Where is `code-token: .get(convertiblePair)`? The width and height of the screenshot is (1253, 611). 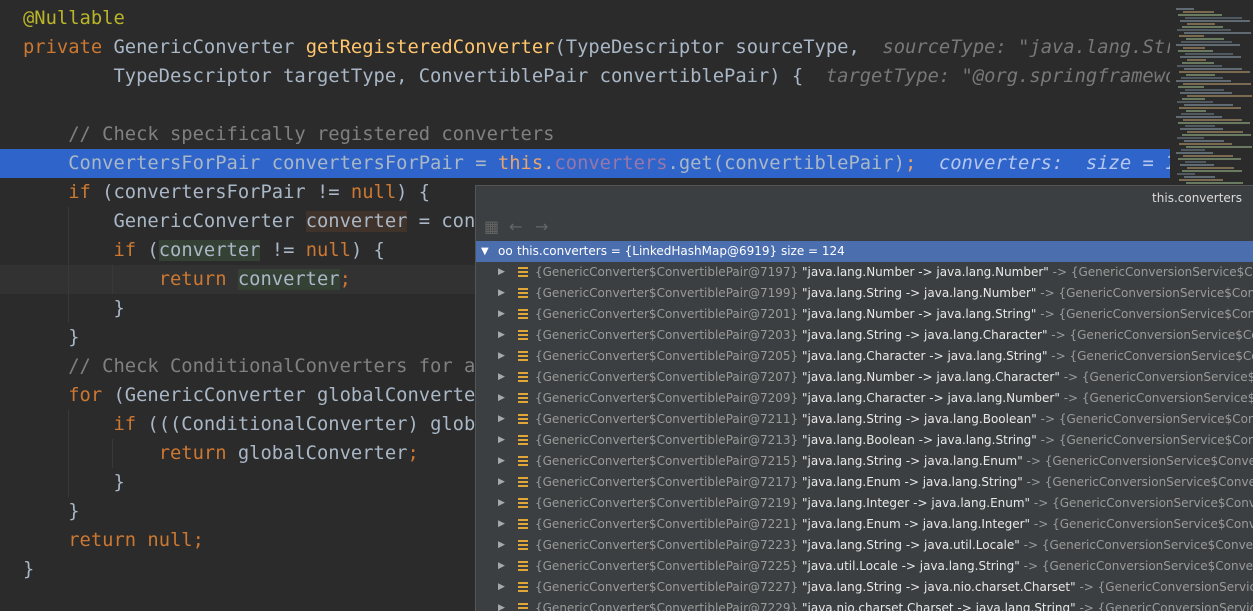 code-token: .get(convertiblePair) is located at coordinates (786, 163).